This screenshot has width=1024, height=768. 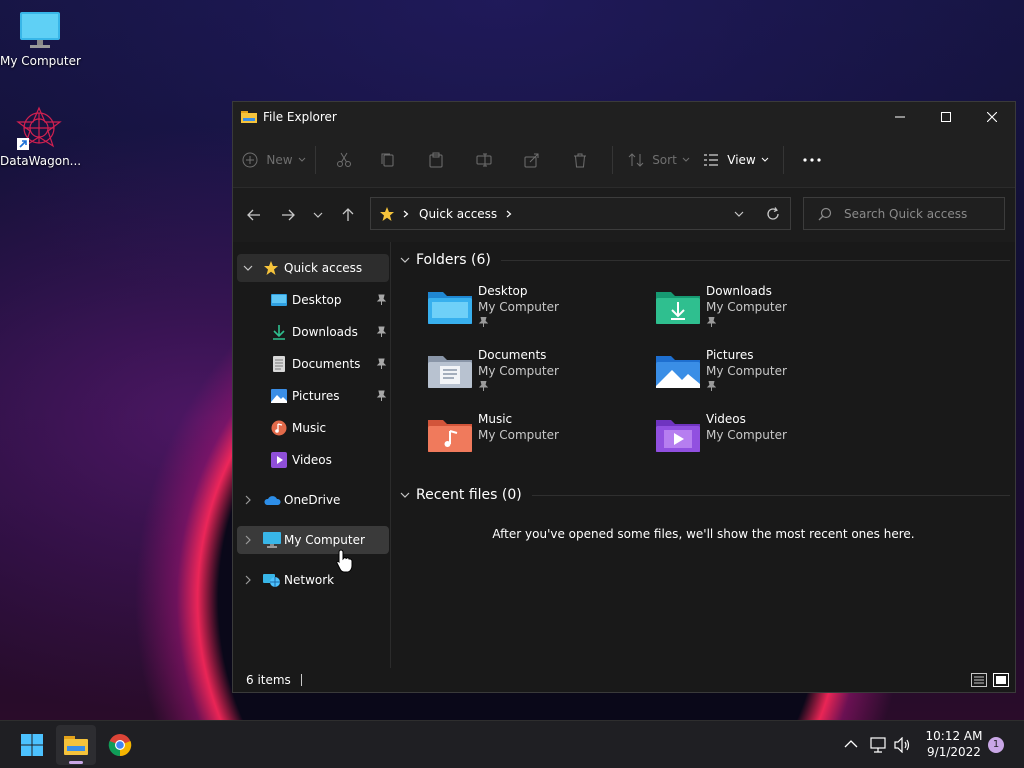 I want to click on status-bar: 6 items, so click(x=624, y=680).